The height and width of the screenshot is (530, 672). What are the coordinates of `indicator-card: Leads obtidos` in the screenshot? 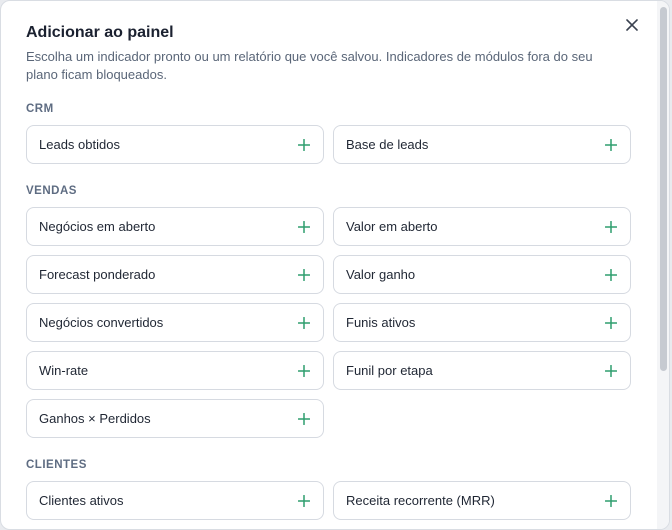 It's located at (175, 144).